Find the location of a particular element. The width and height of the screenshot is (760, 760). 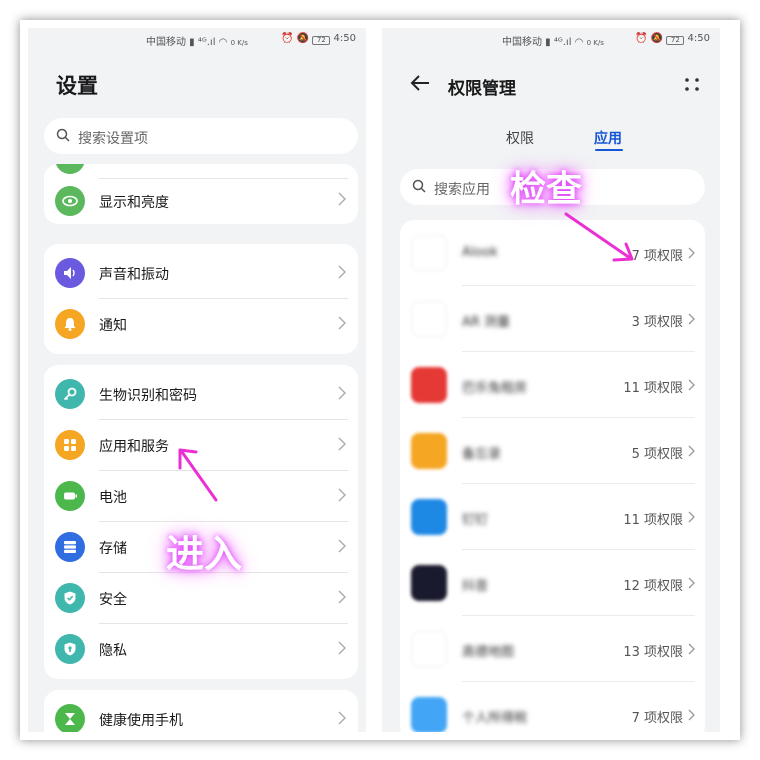

settings-item-label: 电池 is located at coordinates (113, 498).